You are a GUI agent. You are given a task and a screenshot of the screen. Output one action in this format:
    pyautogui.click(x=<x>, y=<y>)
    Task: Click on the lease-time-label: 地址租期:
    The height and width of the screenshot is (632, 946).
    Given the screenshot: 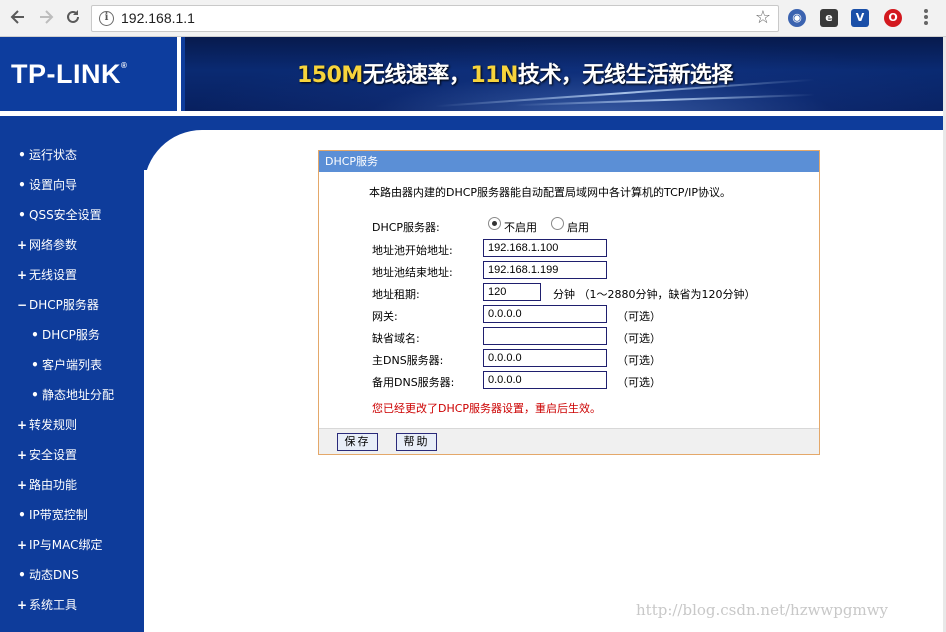 What is the action you would take?
    pyautogui.click(x=396, y=294)
    